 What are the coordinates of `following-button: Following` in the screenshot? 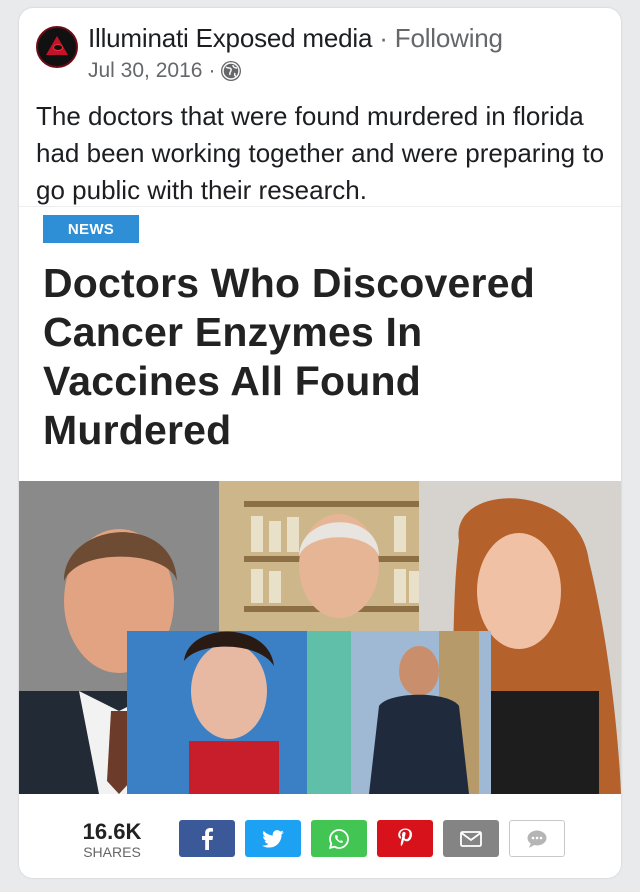 It's located at (449, 38).